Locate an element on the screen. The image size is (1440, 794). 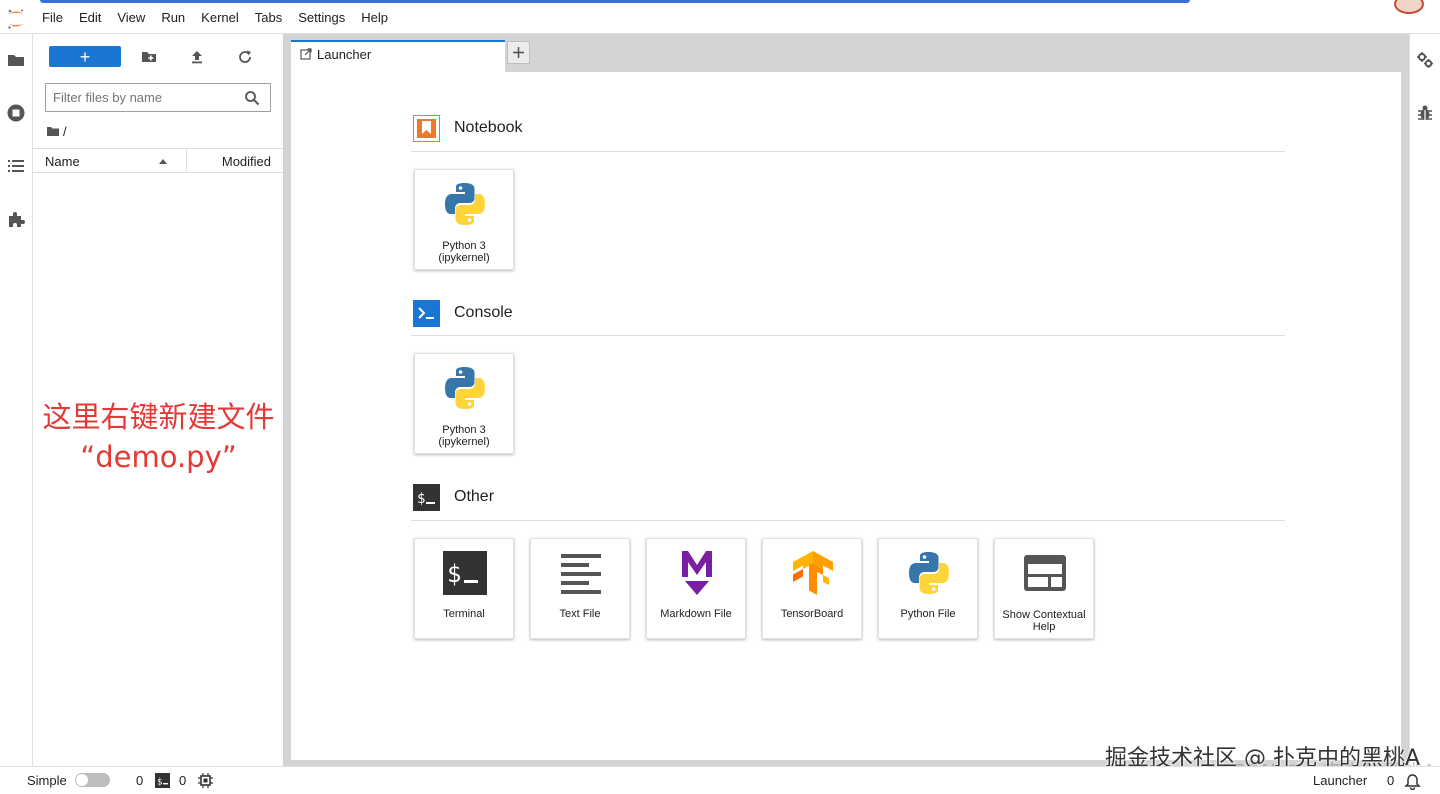
terminal-section-icon: $ is located at coordinates (426, 497).